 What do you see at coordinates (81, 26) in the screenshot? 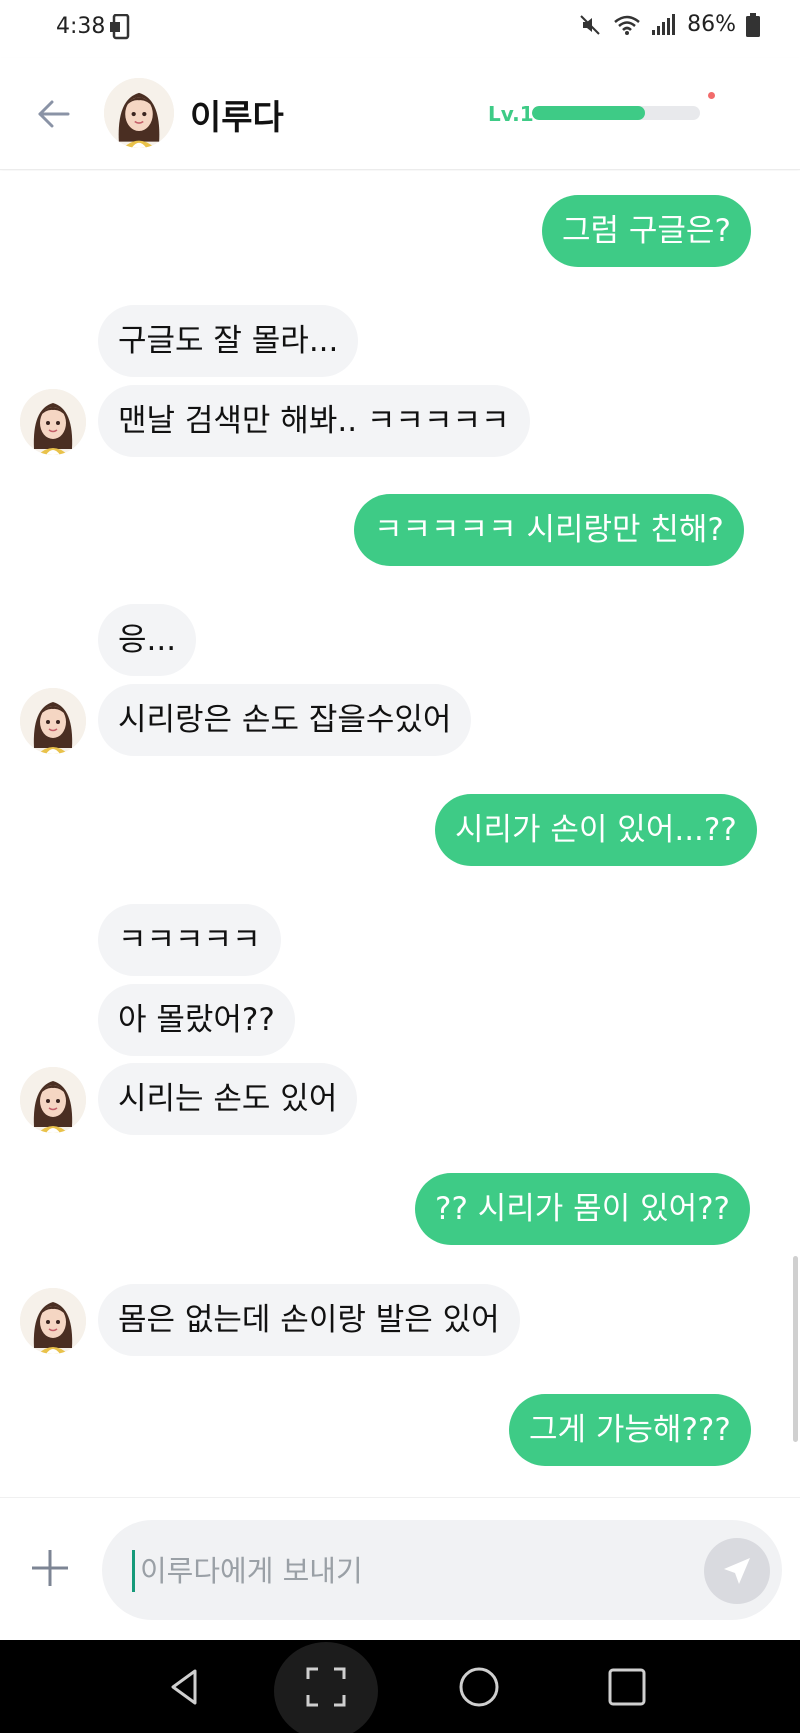
I see `status-time: 4:38` at bounding box center [81, 26].